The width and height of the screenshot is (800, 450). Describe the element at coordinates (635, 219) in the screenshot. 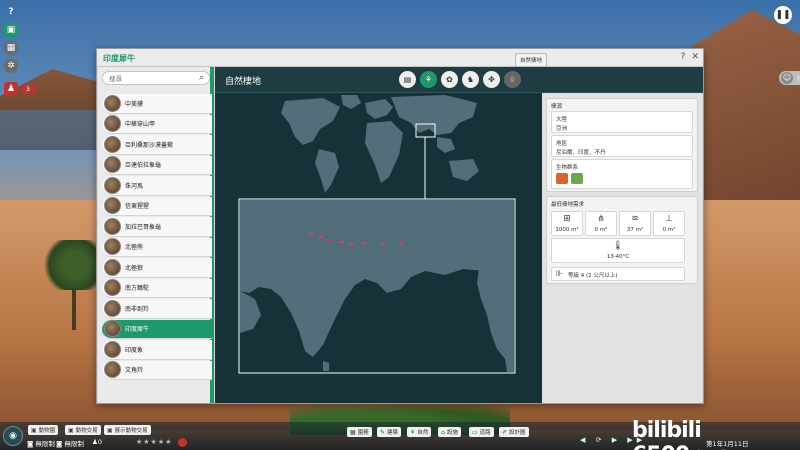

I see `water-area-icon: ≋` at that location.